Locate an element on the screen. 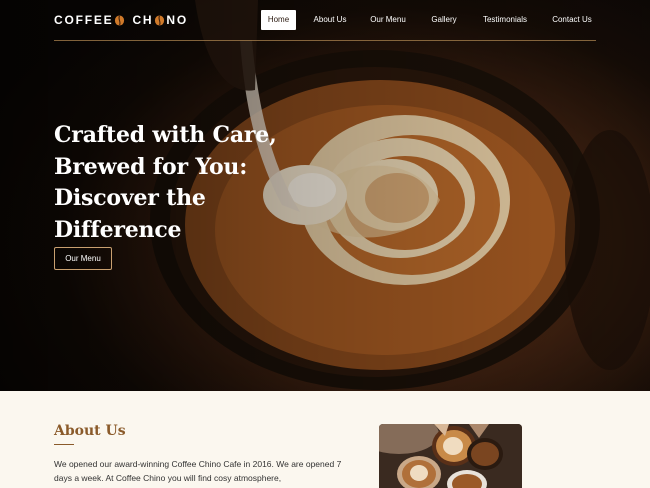  logo-text-right: CH is located at coordinates (143, 20).